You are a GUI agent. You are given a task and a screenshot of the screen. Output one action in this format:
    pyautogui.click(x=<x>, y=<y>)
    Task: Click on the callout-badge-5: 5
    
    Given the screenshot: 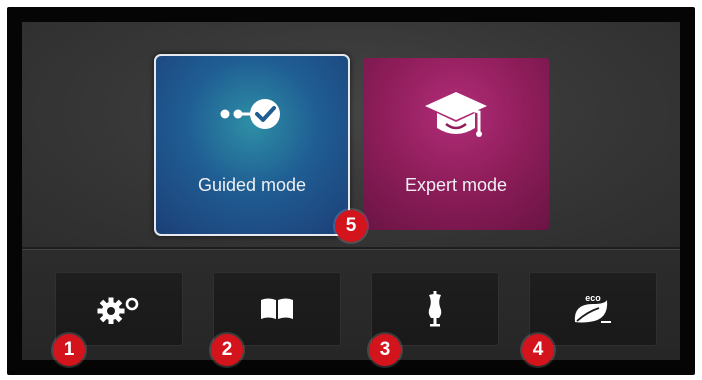 What is the action you would take?
    pyautogui.click(x=351, y=226)
    